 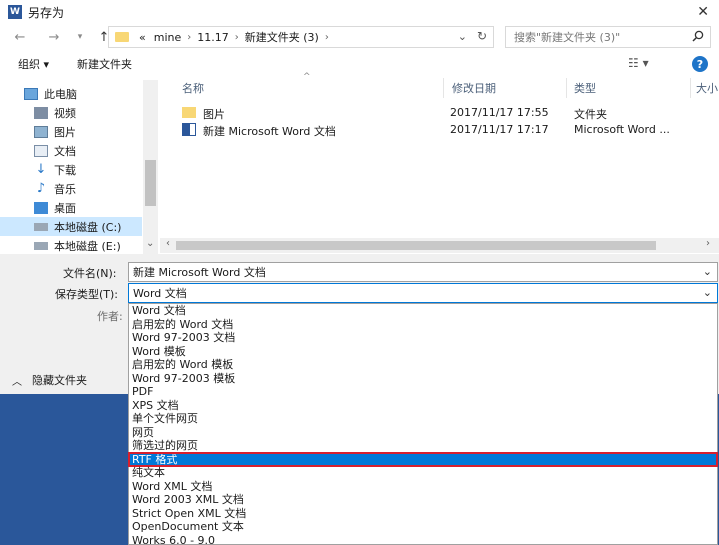 I want to click on savetype-select: Word 文档 ⌄, so click(x=423, y=293).